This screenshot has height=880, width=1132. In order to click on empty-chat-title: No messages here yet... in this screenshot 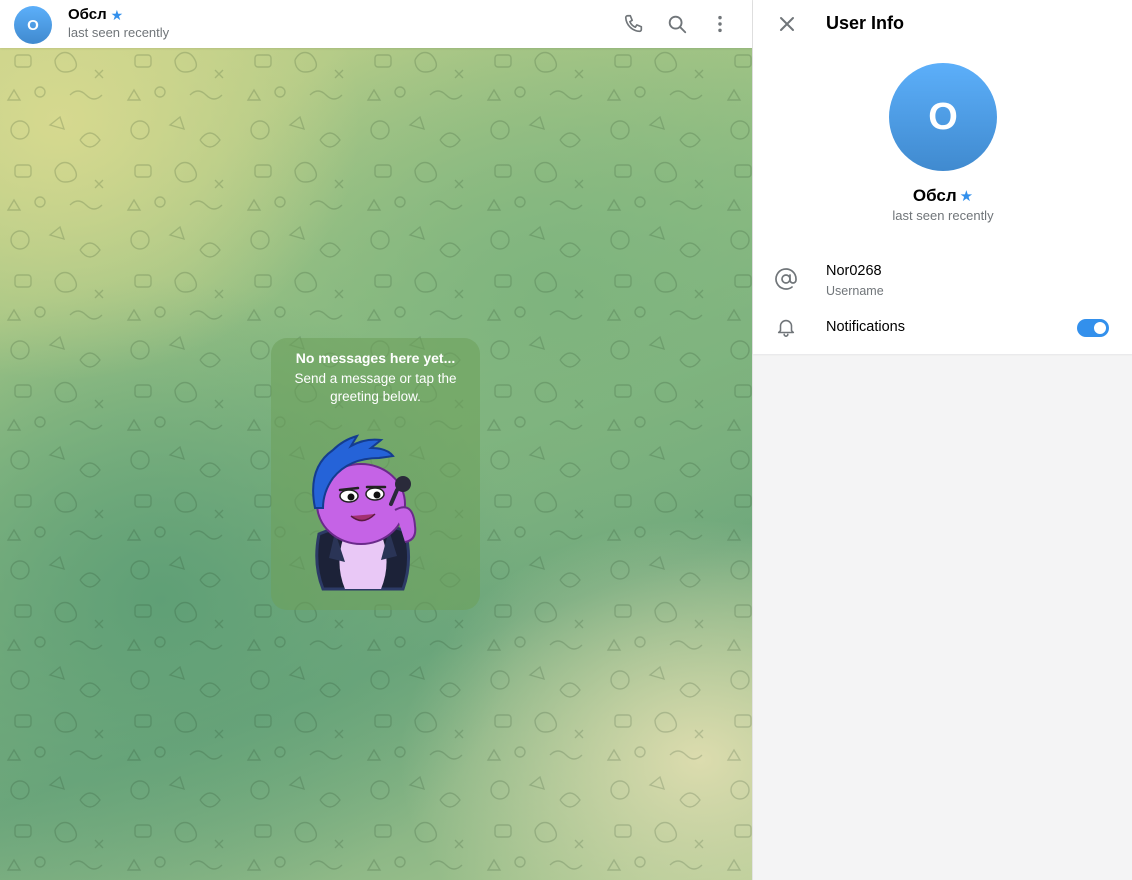, I will do `click(375, 358)`.